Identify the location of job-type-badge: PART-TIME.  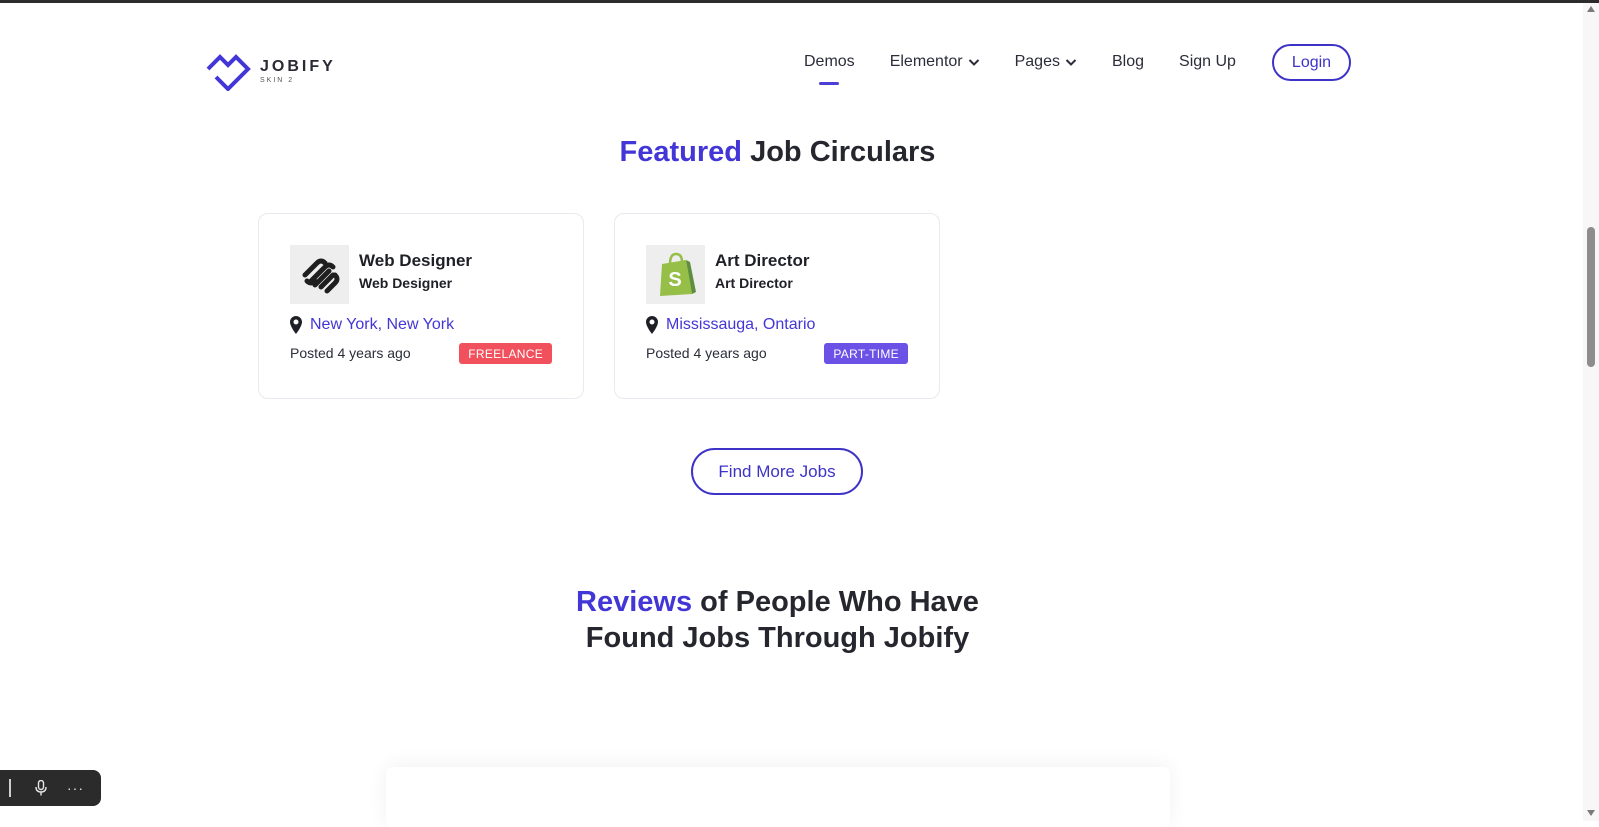
(866, 353).